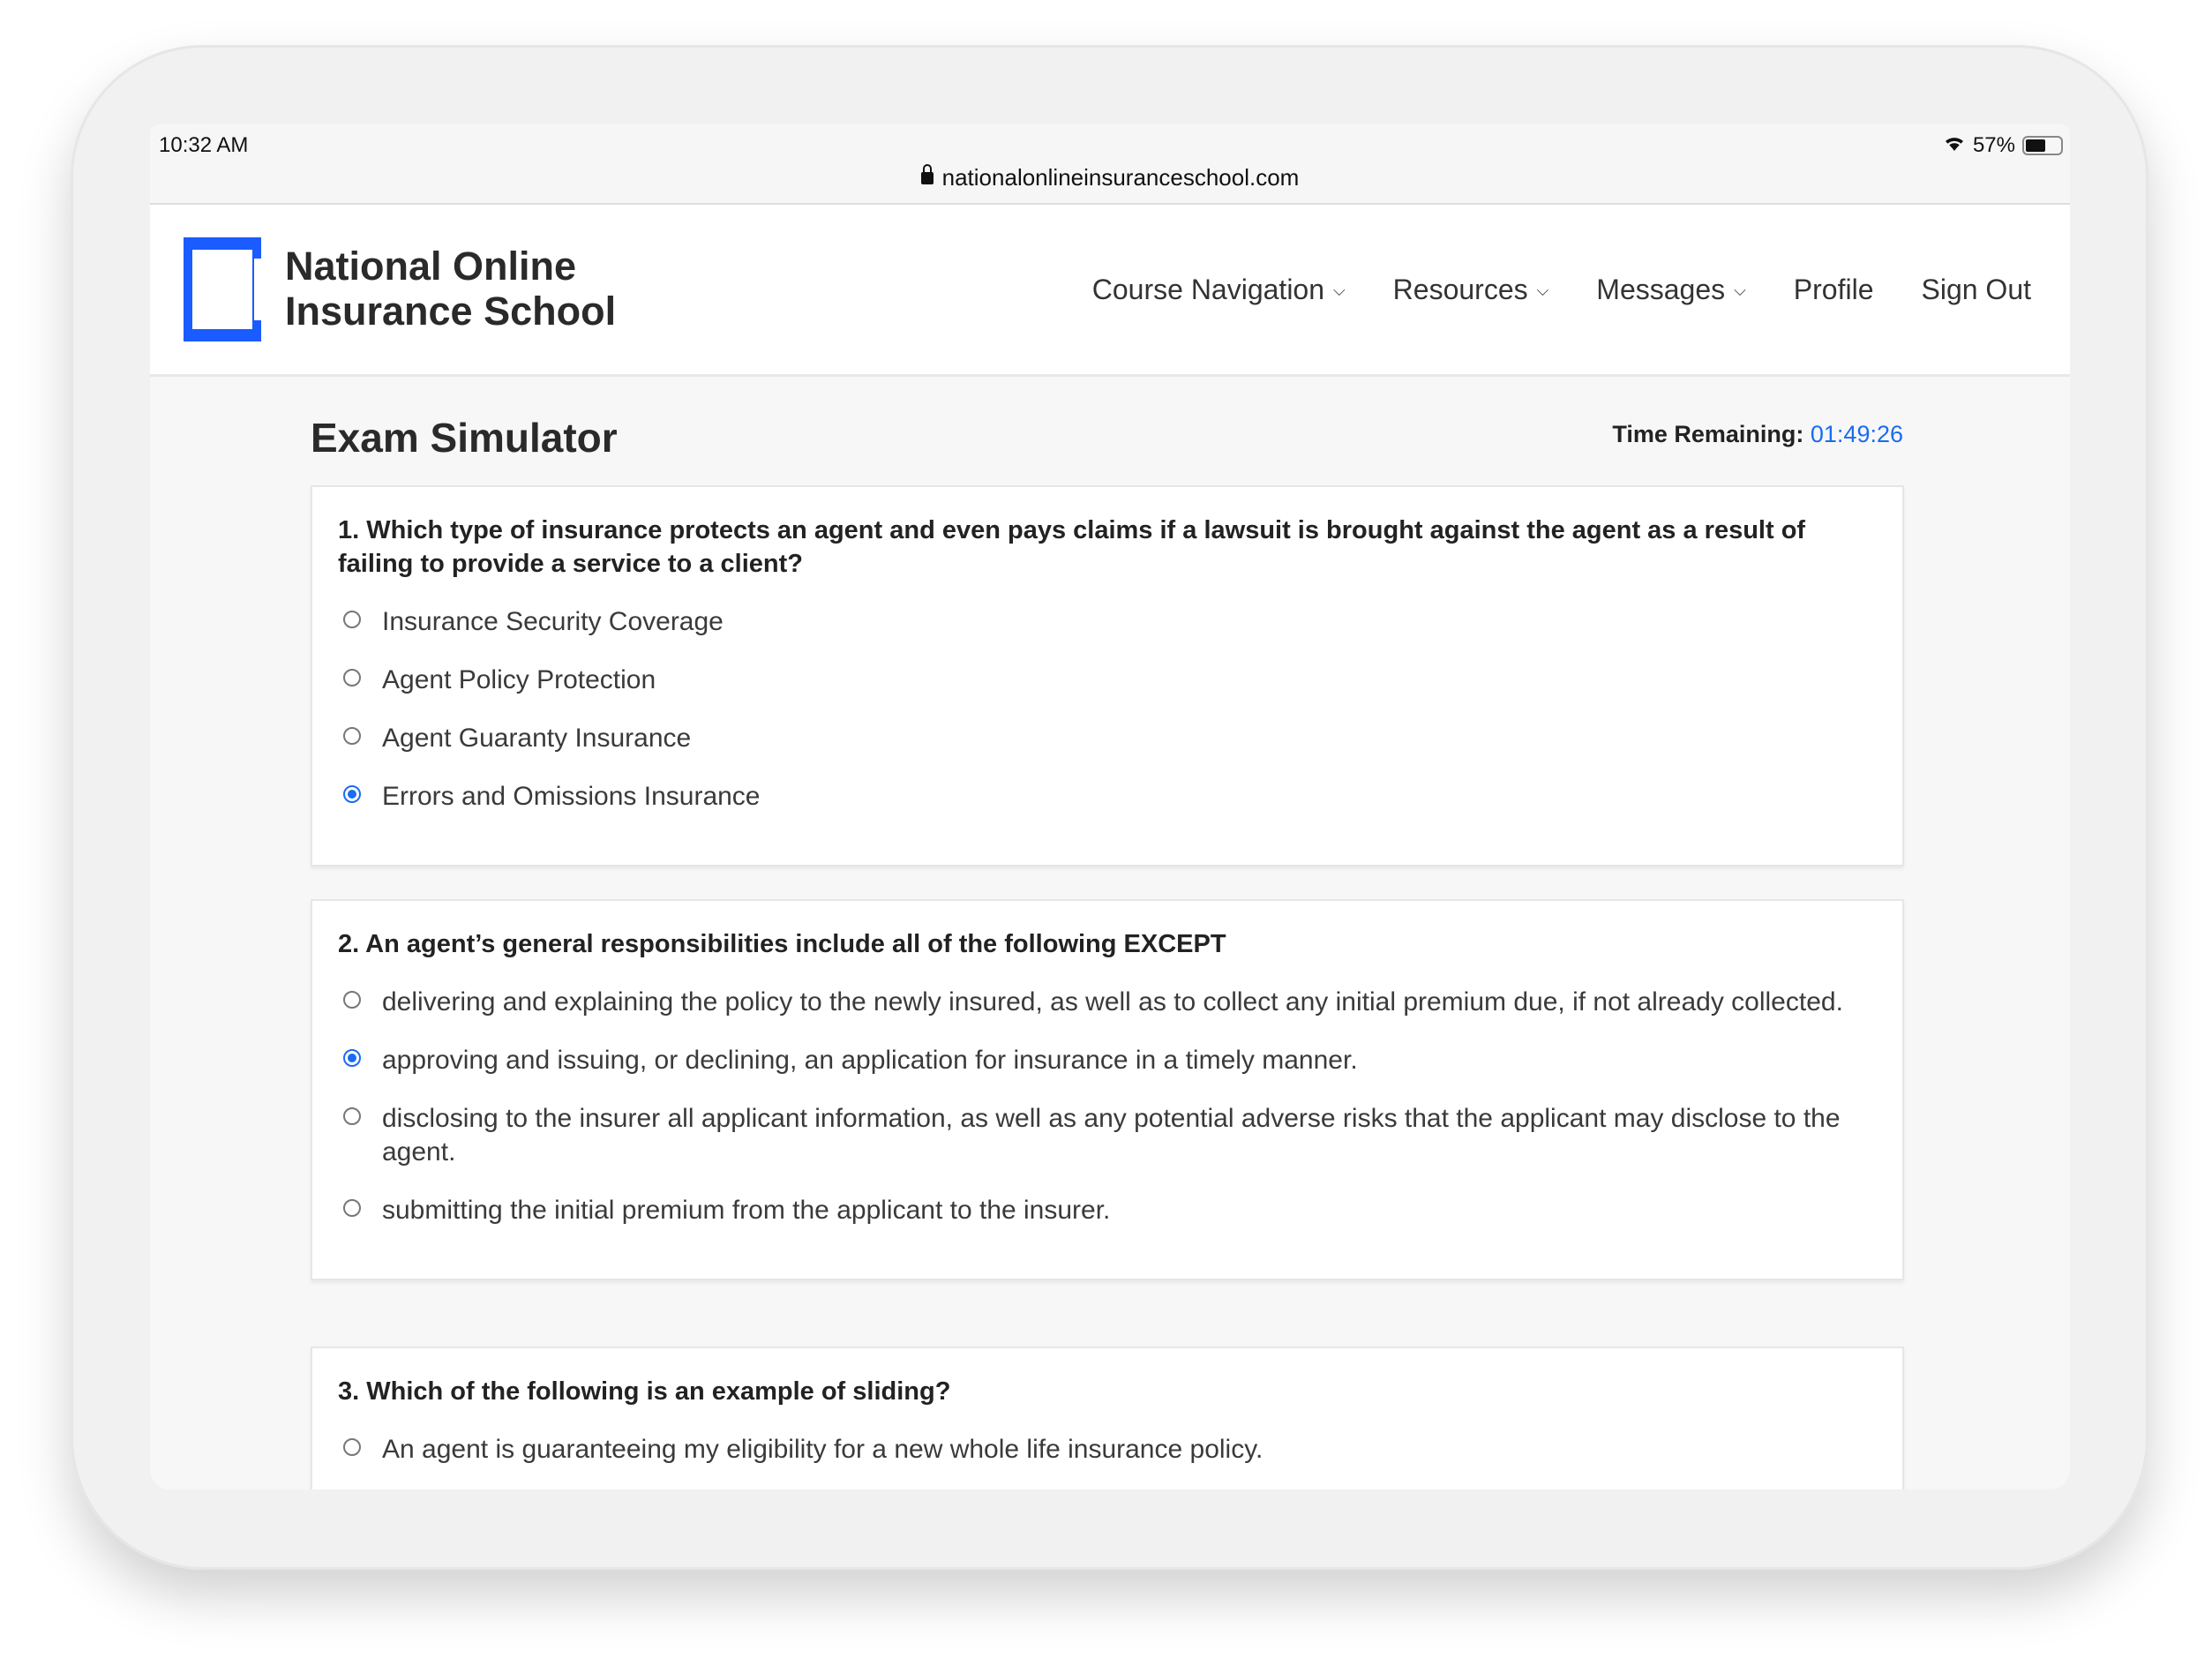  What do you see at coordinates (519, 679) in the screenshot?
I see `option-label: Agent Policy Protection` at bounding box center [519, 679].